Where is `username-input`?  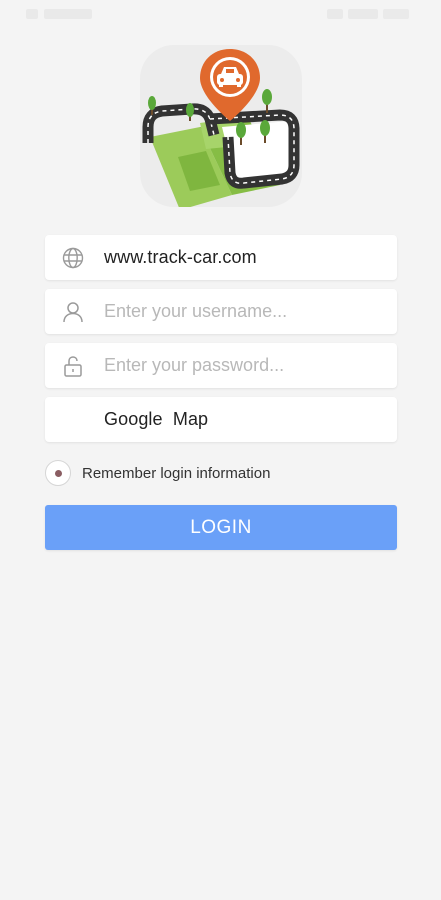 username-input is located at coordinates (244, 311).